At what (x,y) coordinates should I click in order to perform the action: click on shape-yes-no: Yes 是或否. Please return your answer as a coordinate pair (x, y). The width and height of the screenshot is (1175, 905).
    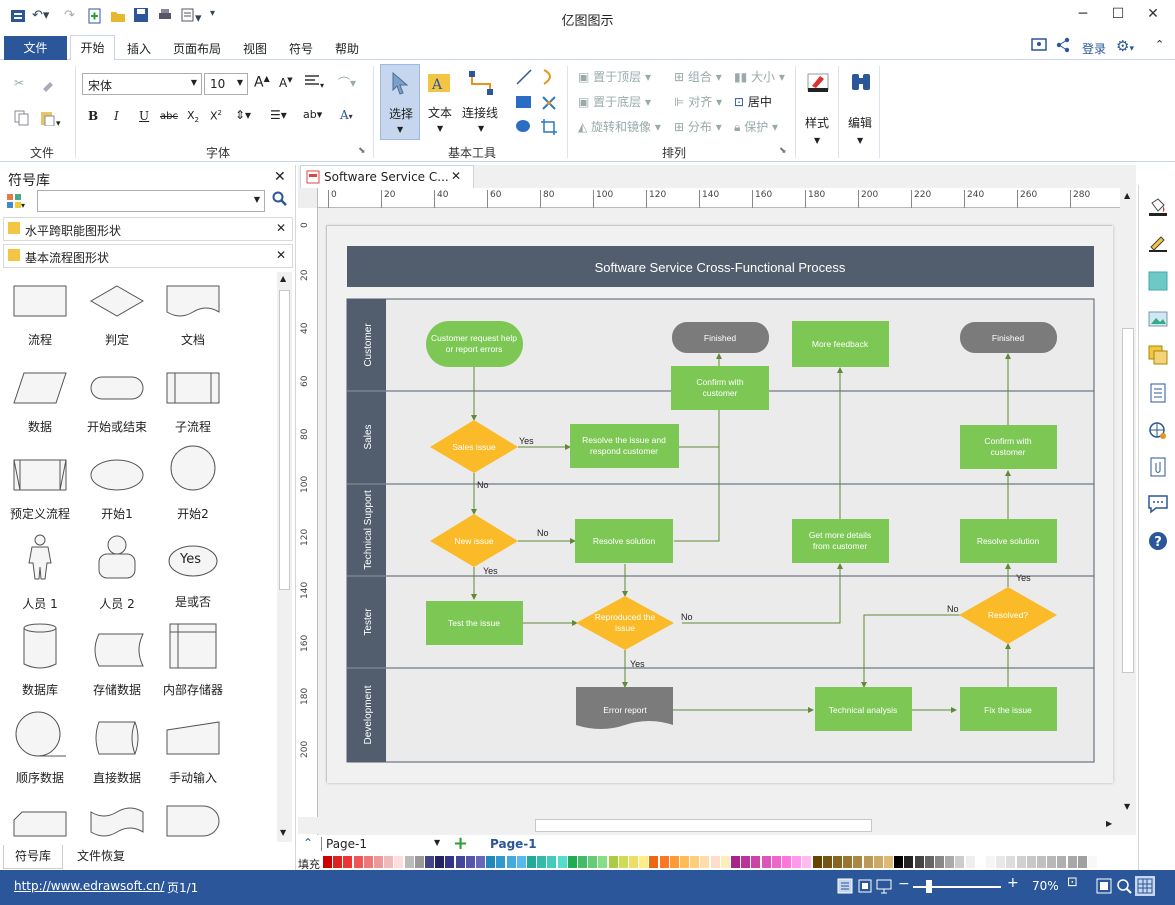
    Looking at the image, I should click on (193, 577).